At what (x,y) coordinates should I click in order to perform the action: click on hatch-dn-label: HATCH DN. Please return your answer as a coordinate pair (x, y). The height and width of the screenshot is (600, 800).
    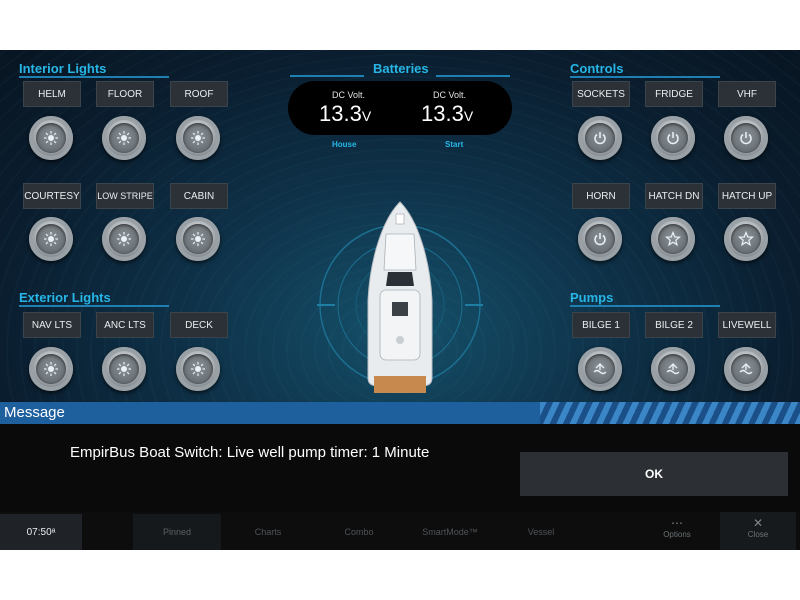
    Looking at the image, I should click on (674, 196).